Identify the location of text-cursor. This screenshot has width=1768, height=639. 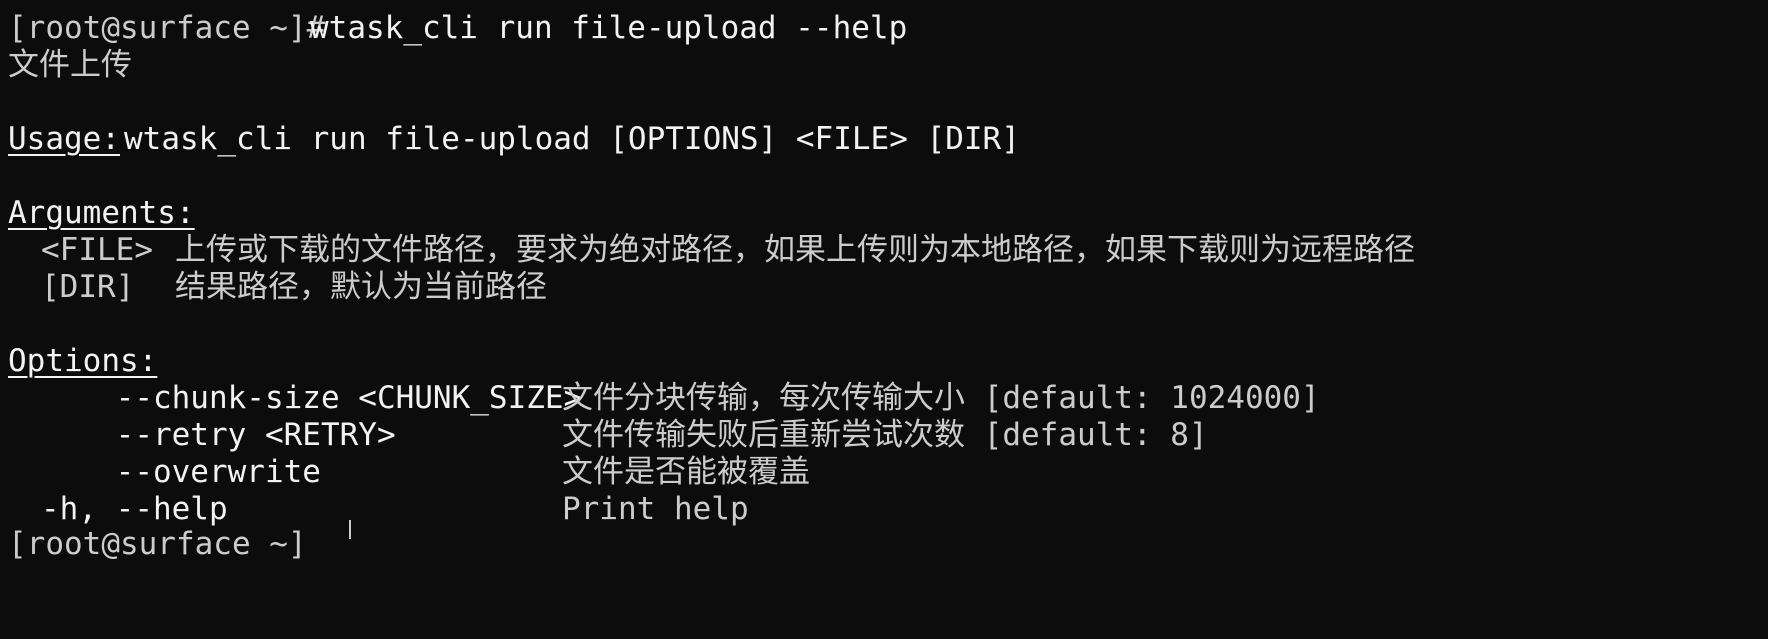
(350, 529).